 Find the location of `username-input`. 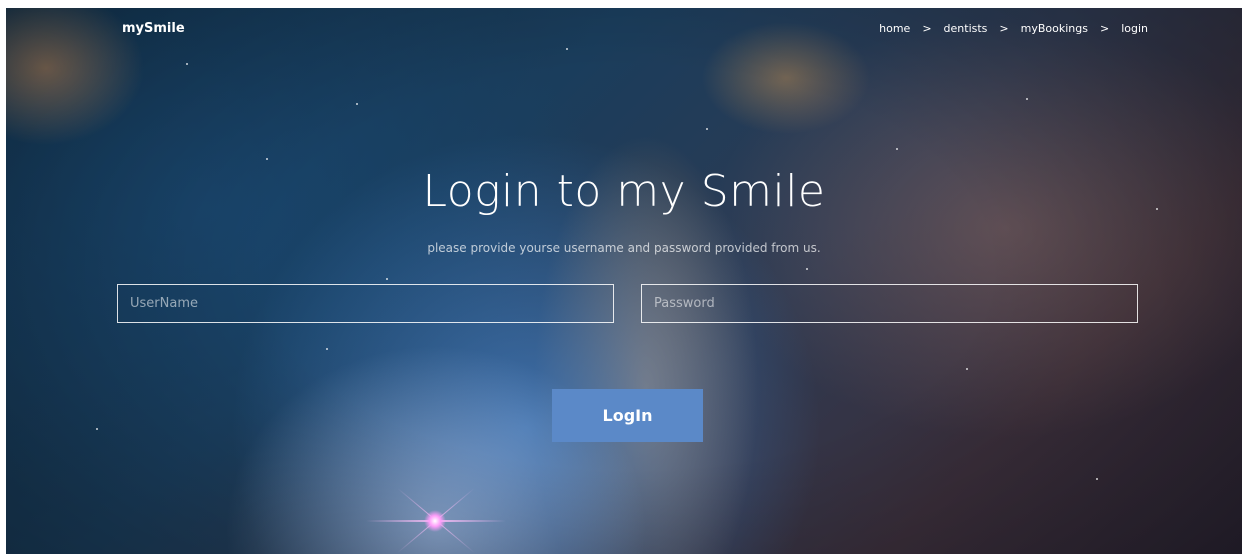

username-input is located at coordinates (365, 303).